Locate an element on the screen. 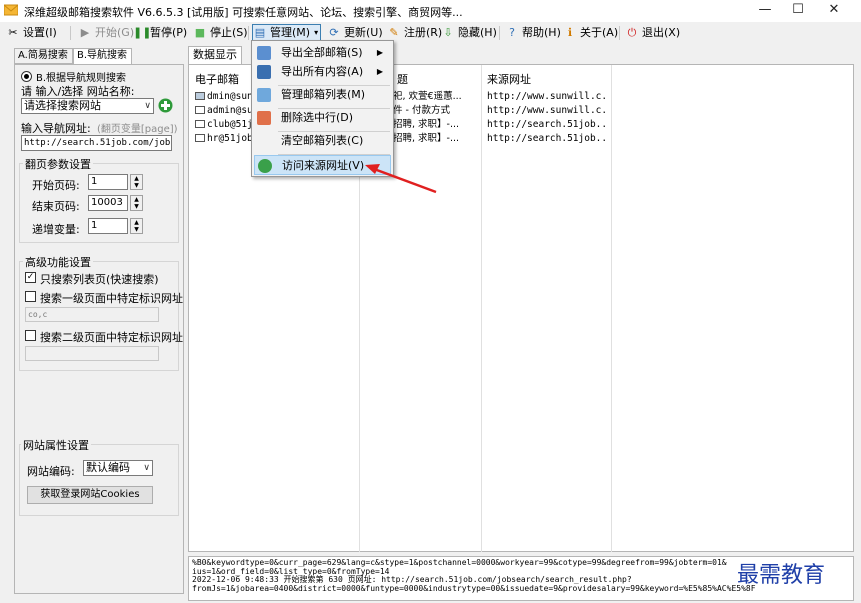 This screenshot has height=603, width=861. level2-label: 搜索二级页面中特定标识网址 is located at coordinates (111, 337).